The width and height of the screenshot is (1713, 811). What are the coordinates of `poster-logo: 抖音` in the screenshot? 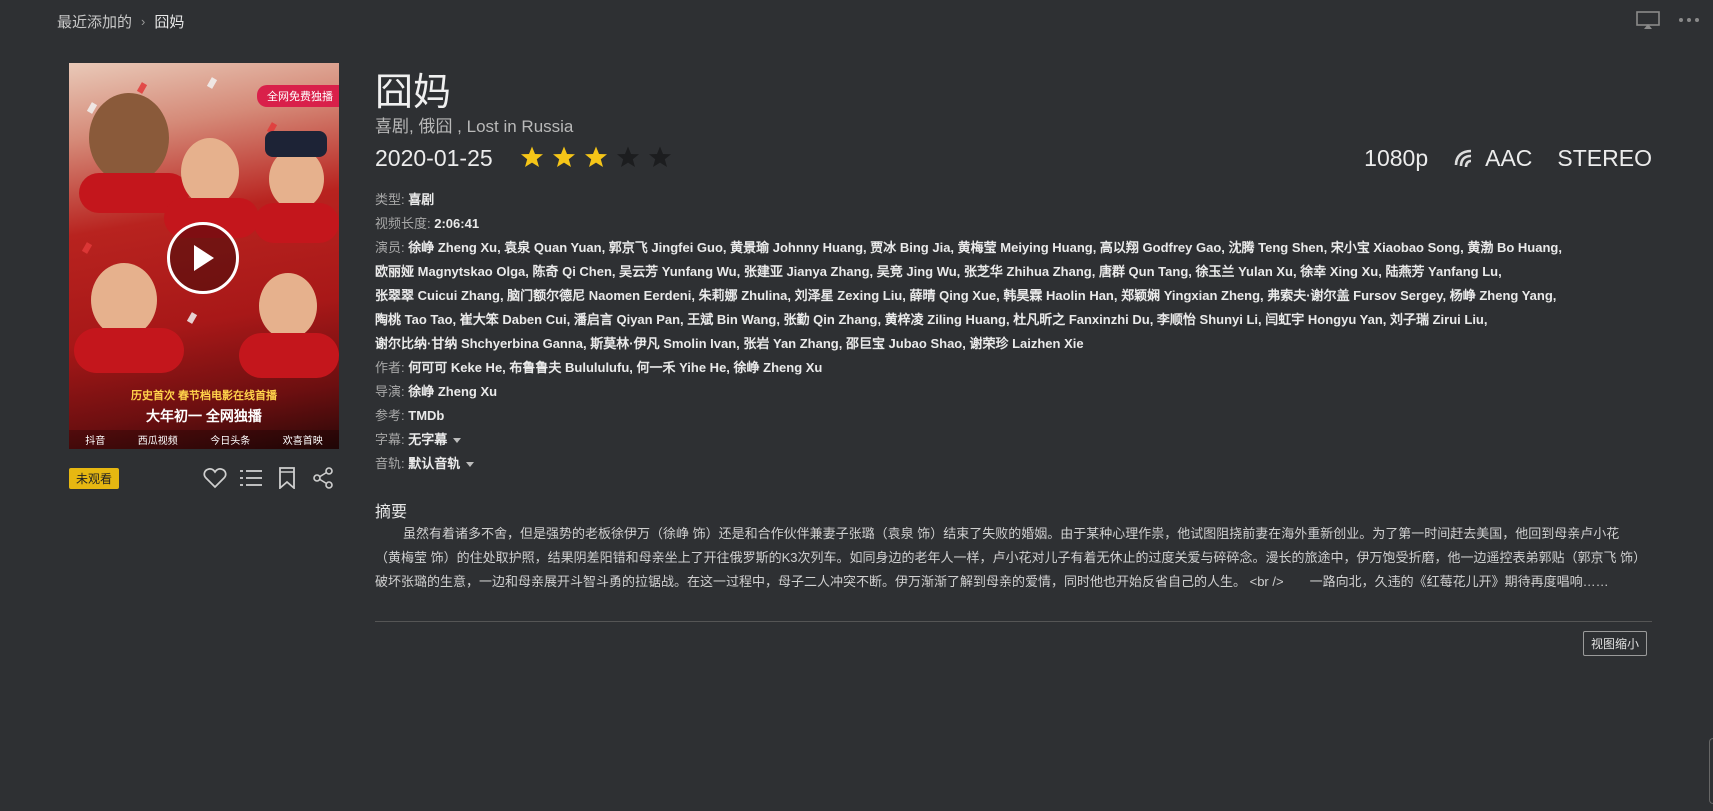 It's located at (95, 441).